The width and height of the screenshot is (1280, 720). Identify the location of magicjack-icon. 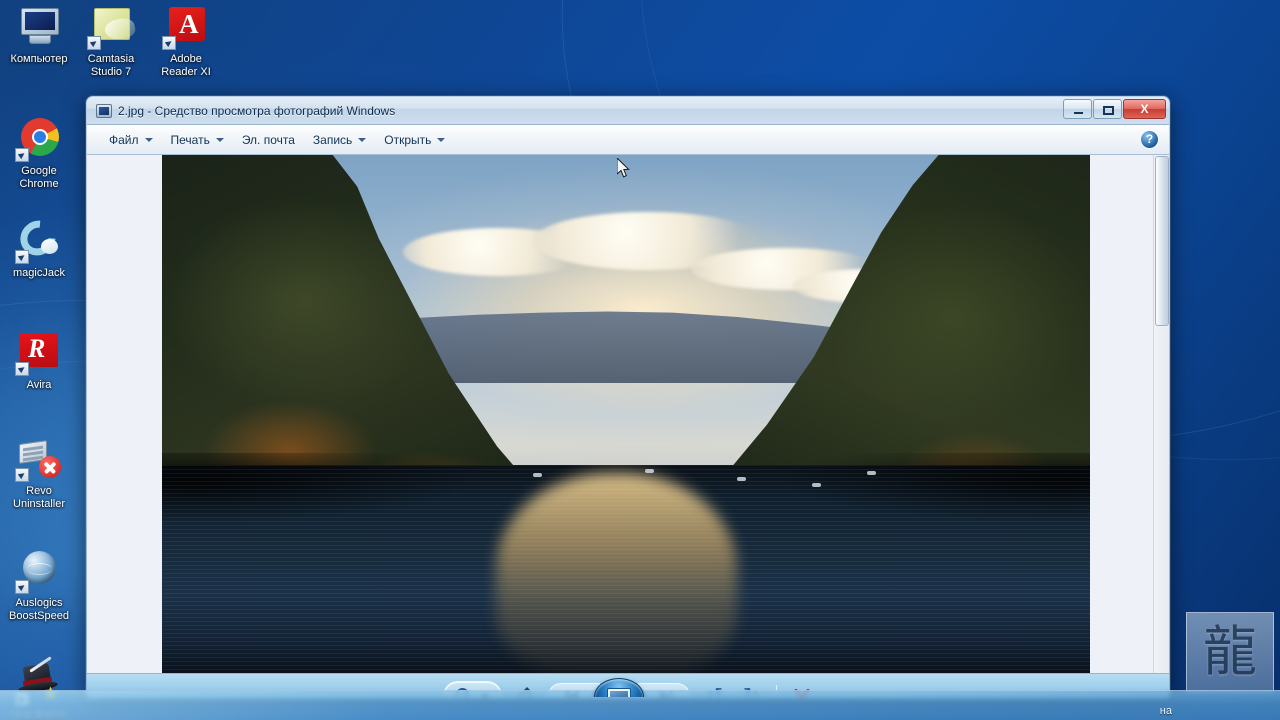
(38, 238).